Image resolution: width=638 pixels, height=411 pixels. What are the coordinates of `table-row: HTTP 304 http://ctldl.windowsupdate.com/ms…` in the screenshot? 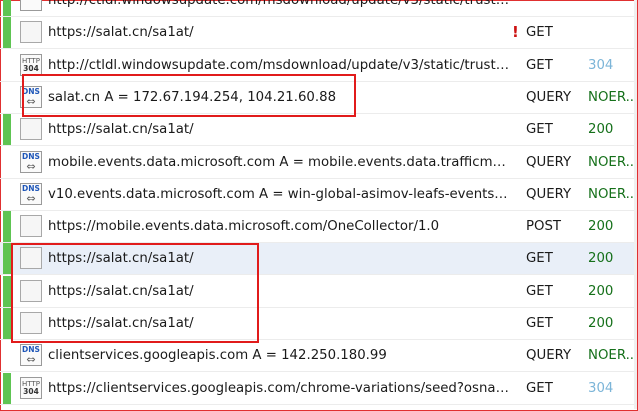 It's located at (317, 66).